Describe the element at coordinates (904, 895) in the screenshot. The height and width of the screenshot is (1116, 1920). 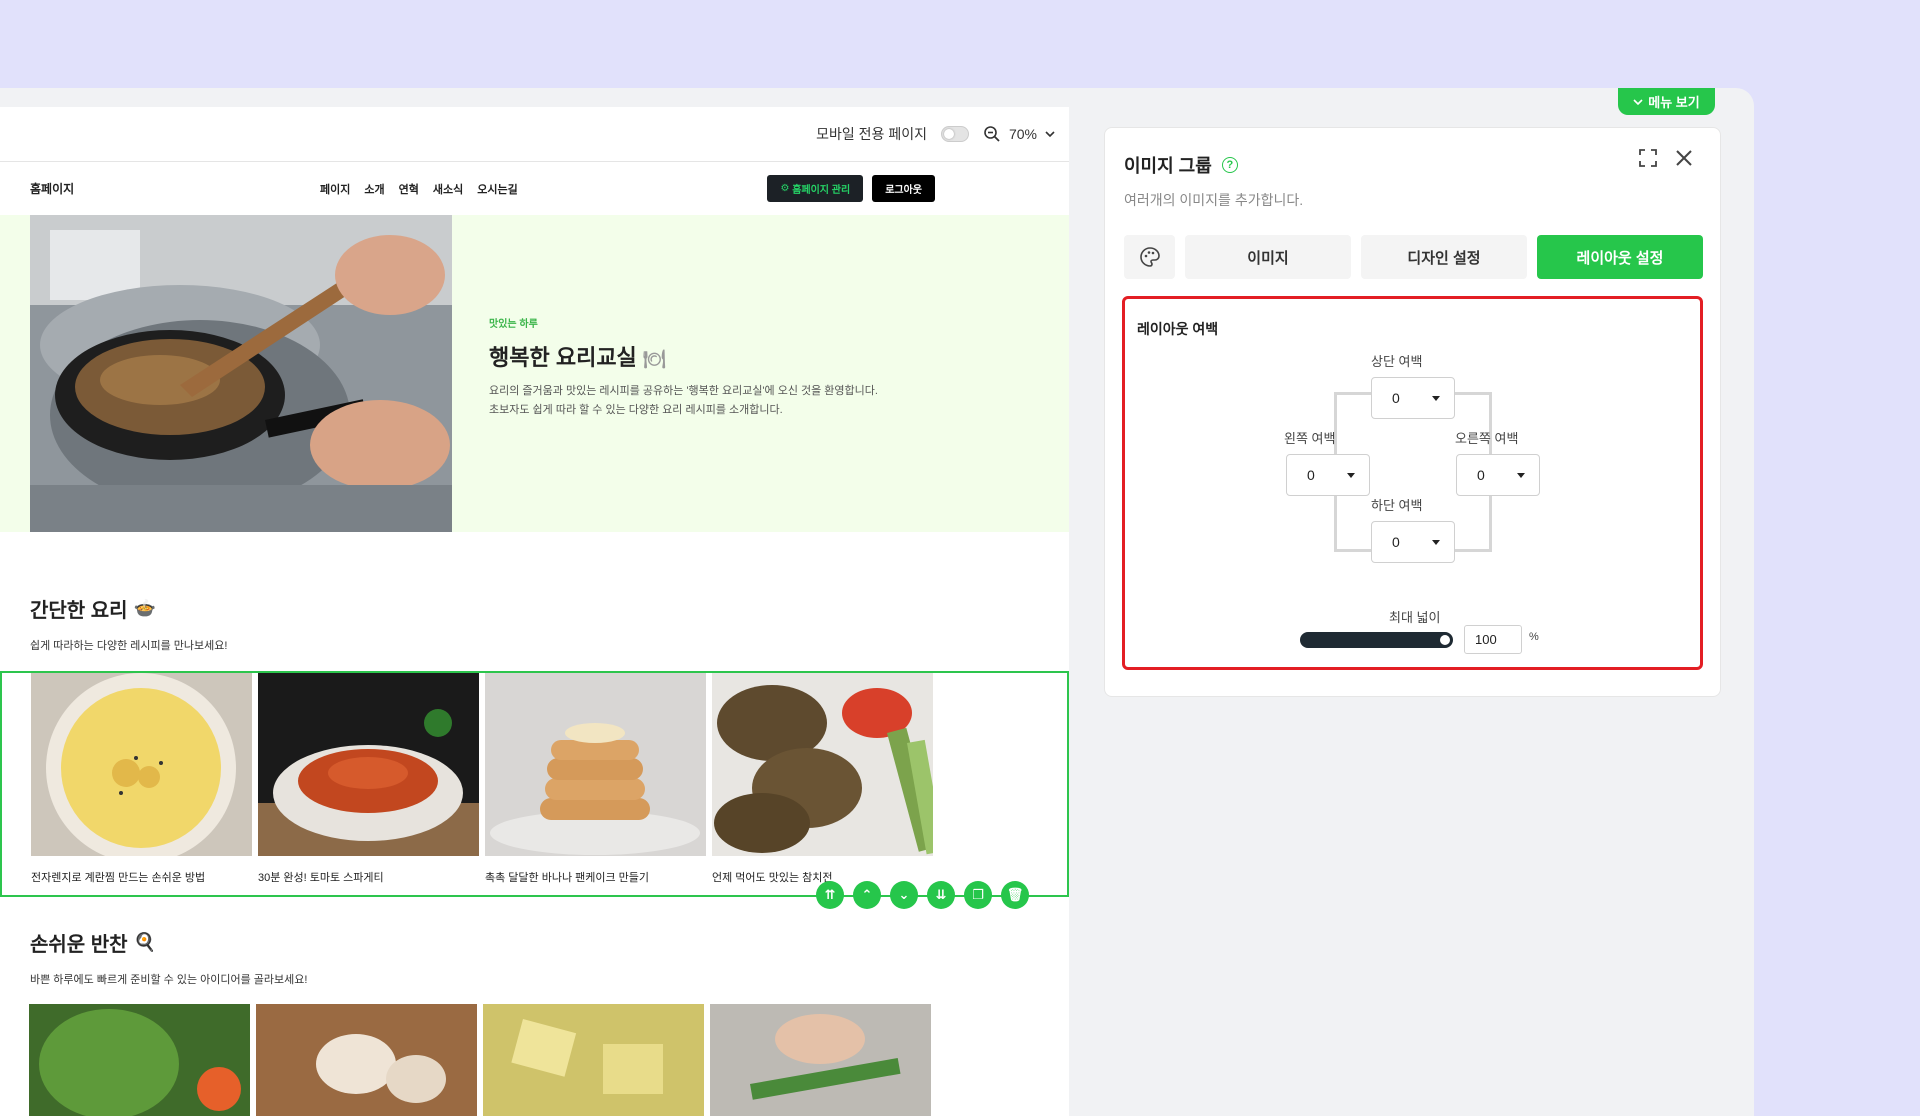
I see `move-down-button: ⌄` at that location.